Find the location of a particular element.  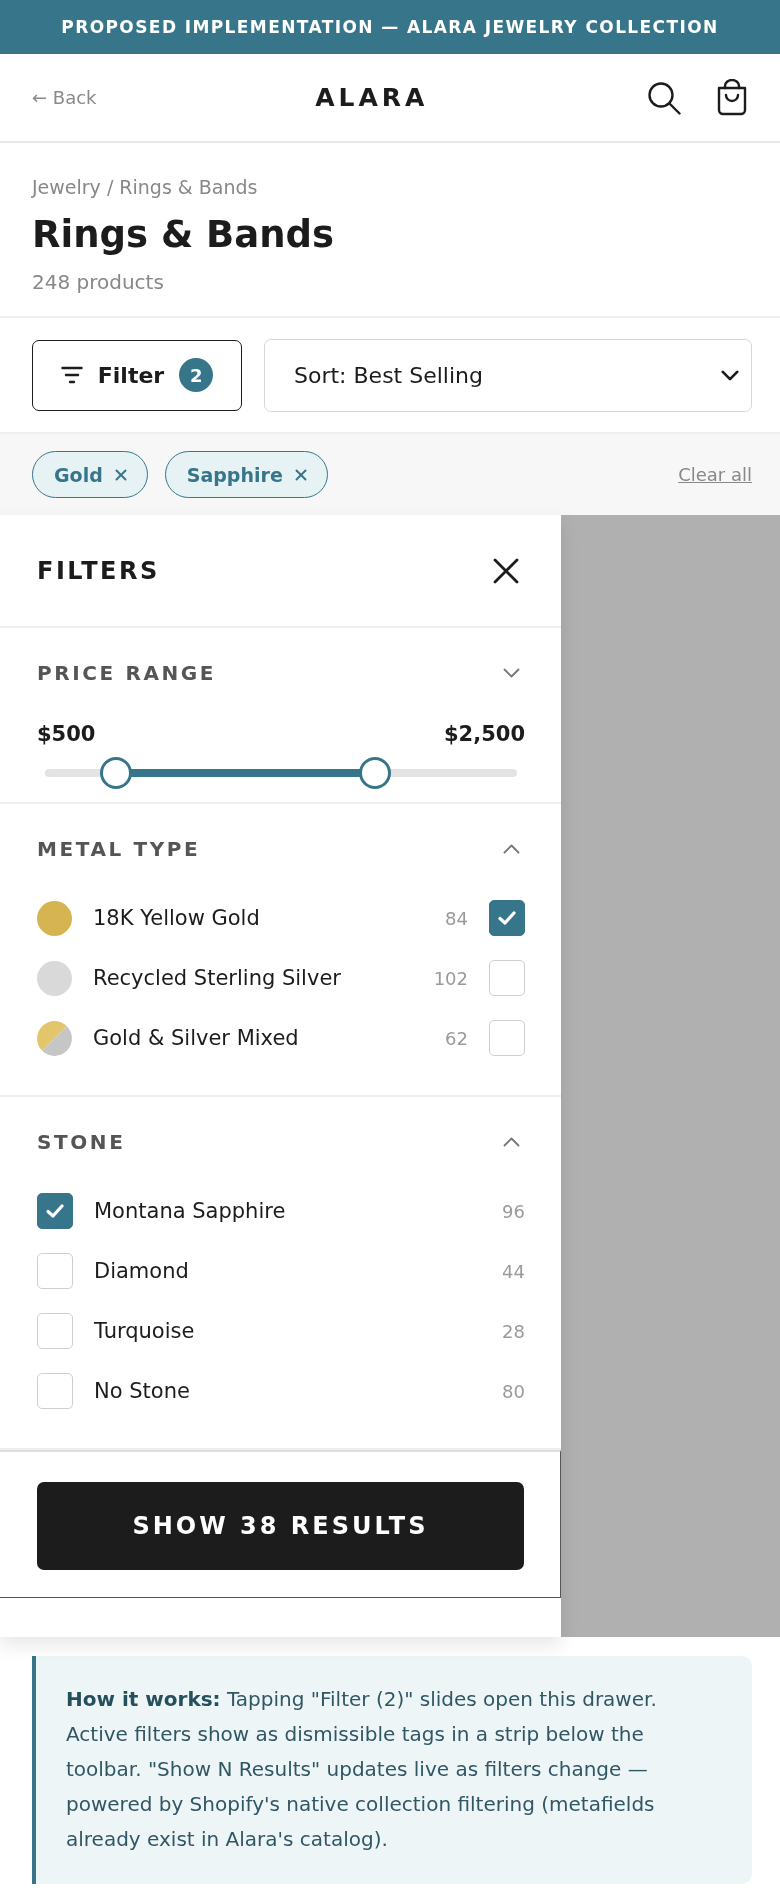

option-label: Diamond is located at coordinates (142, 1271).